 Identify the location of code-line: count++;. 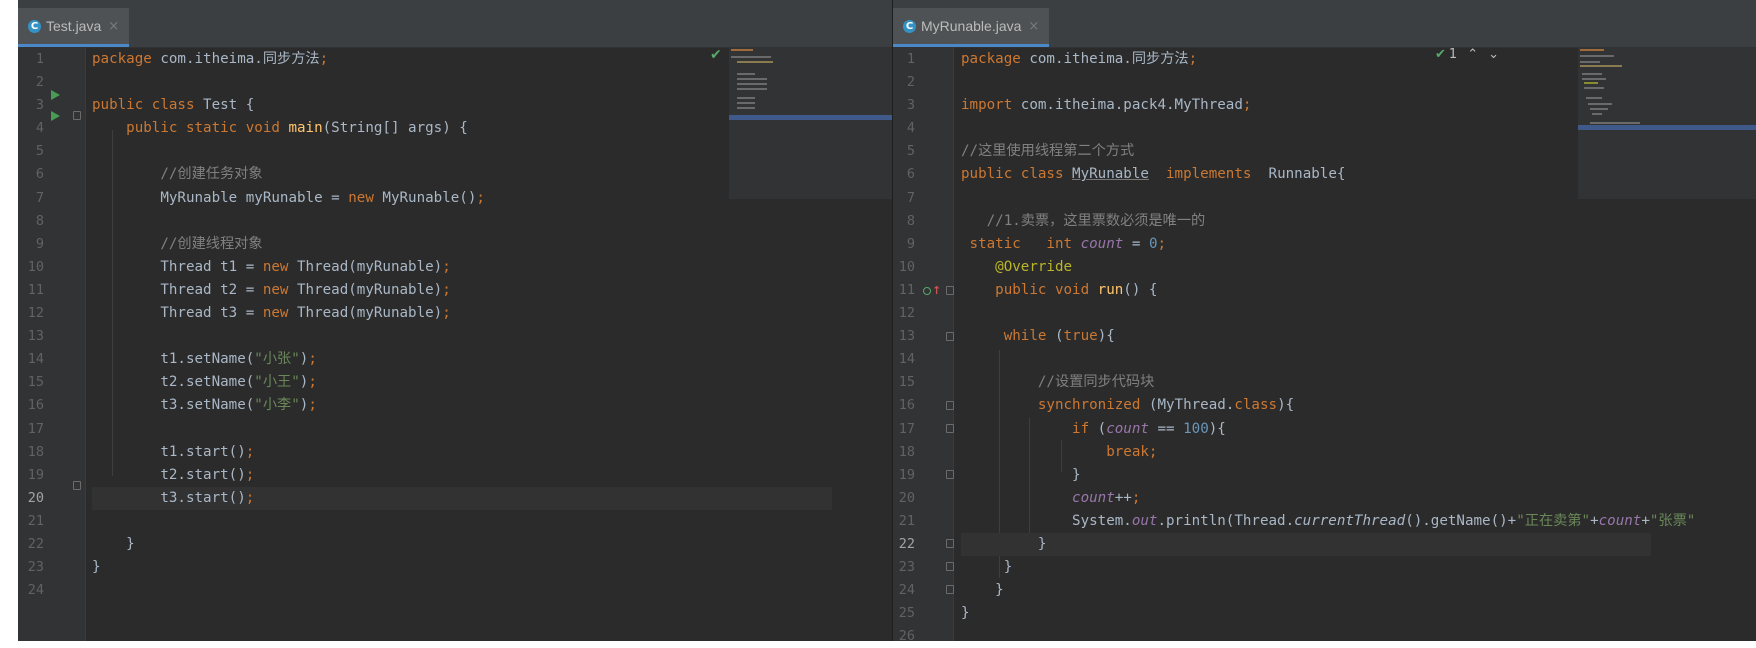
(1306, 498).